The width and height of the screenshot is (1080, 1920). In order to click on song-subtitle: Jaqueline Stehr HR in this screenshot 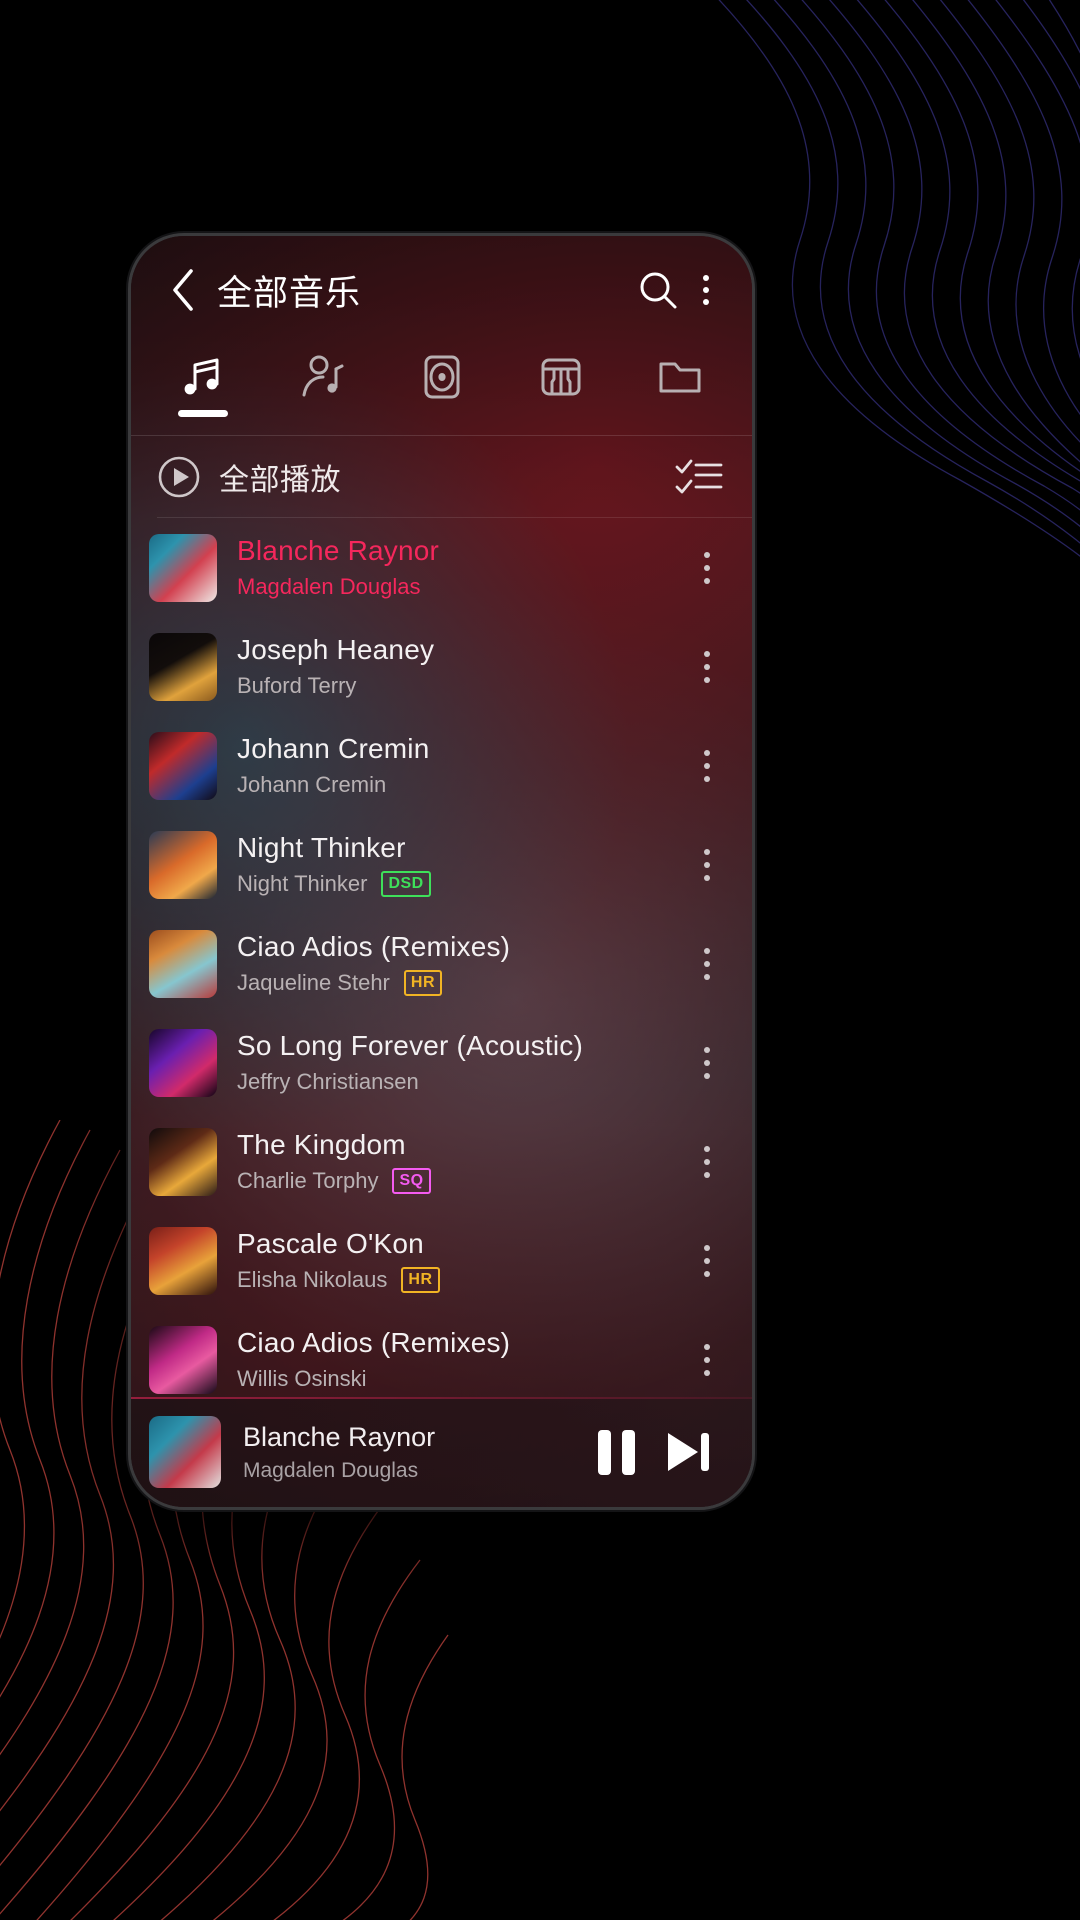, I will do `click(460, 983)`.